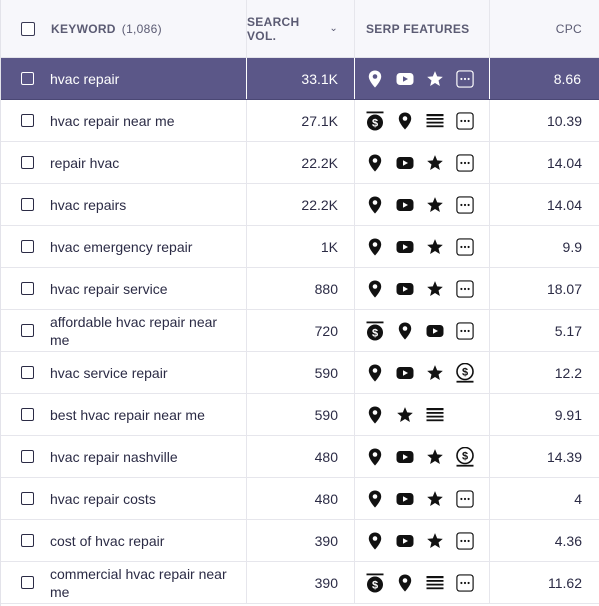 Image resolution: width=599 pixels, height=606 pixels. Describe the element at coordinates (139, 541) in the screenshot. I see `keyword-text: cost of hvac repair` at that location.